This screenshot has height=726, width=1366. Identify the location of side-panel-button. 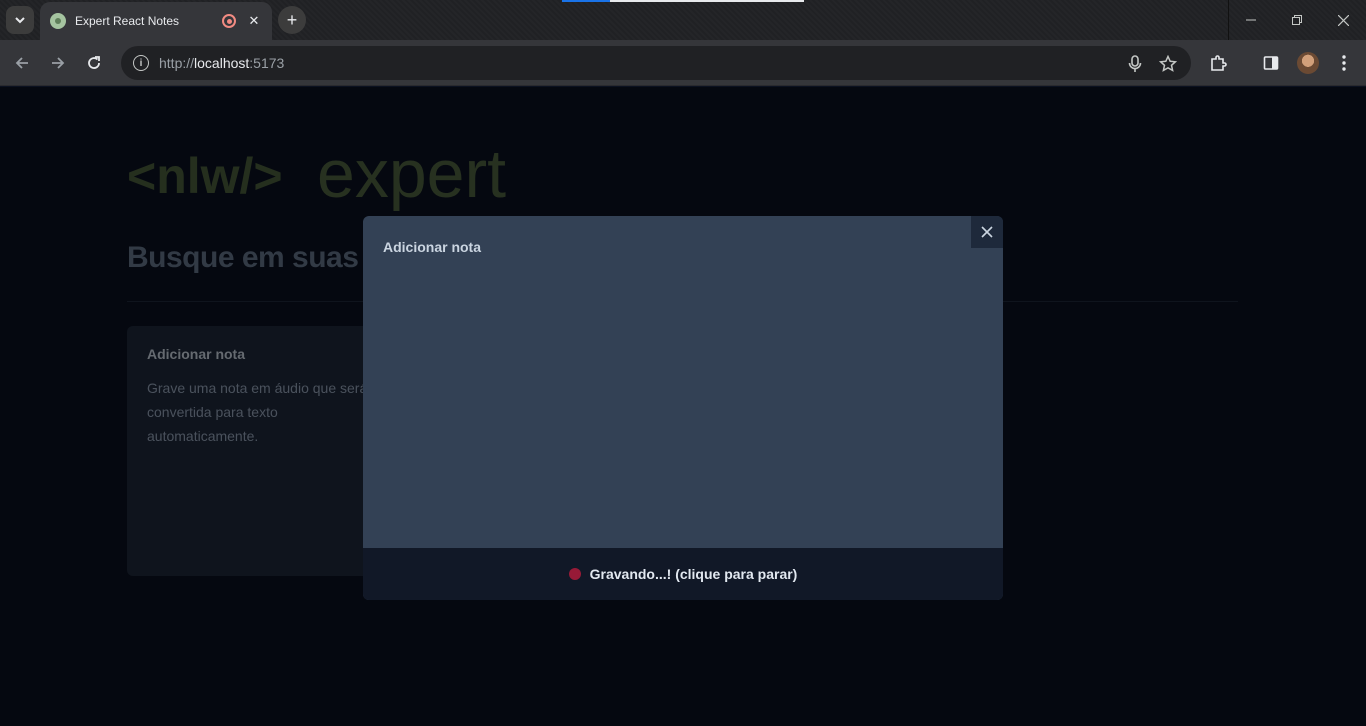
(1271, 63).